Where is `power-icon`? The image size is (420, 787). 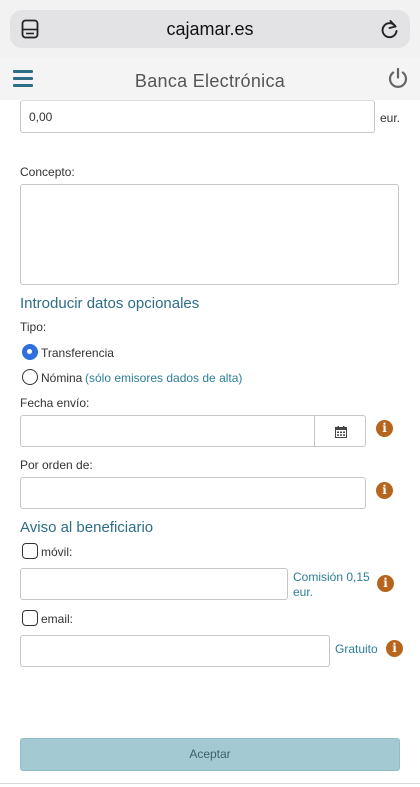
power-icon is located at coordinates (398, 78).